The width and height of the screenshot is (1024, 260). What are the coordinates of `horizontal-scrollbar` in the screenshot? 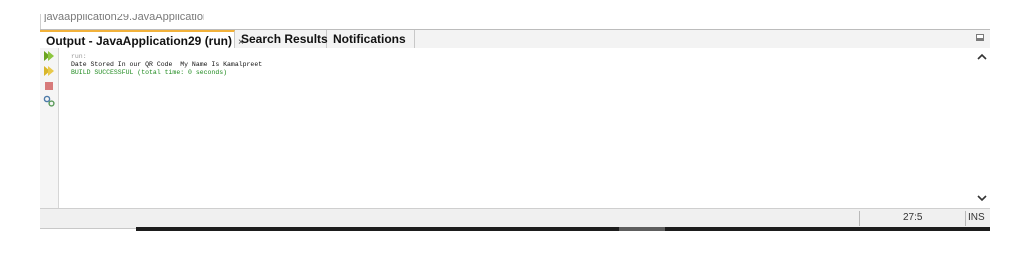 It's located at (563, 229).